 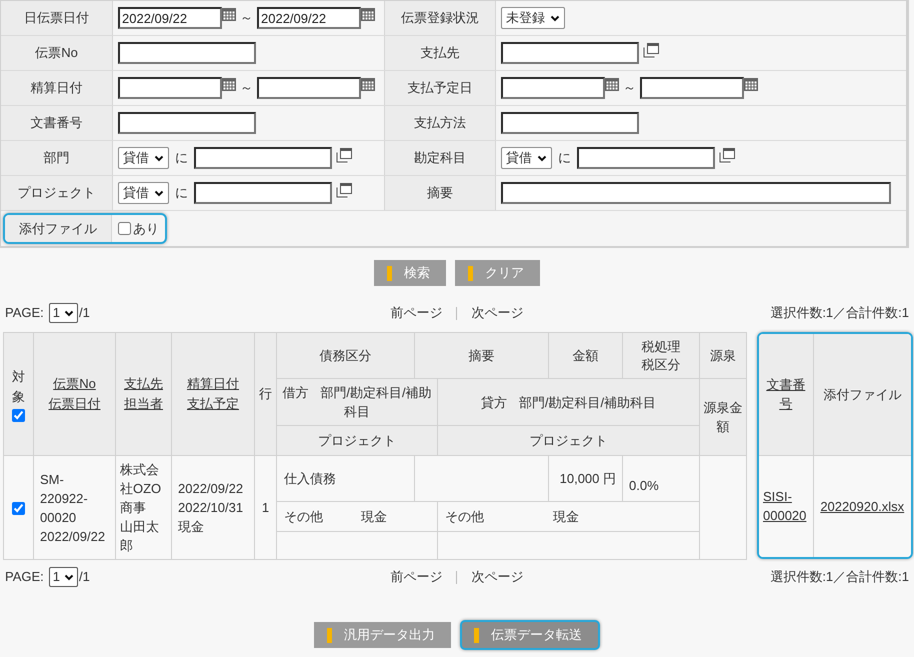 I want to click on line-number: 1, so click(x=266, y=507).